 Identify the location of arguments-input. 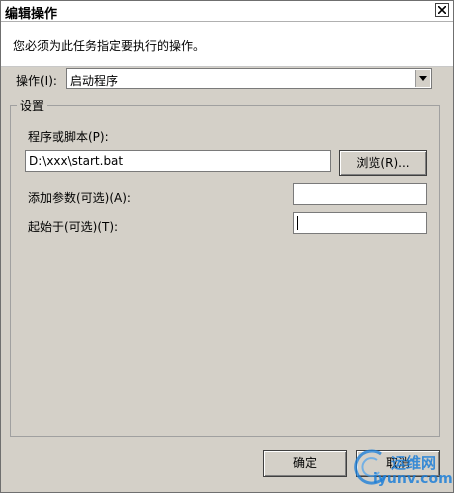
(360, 194).